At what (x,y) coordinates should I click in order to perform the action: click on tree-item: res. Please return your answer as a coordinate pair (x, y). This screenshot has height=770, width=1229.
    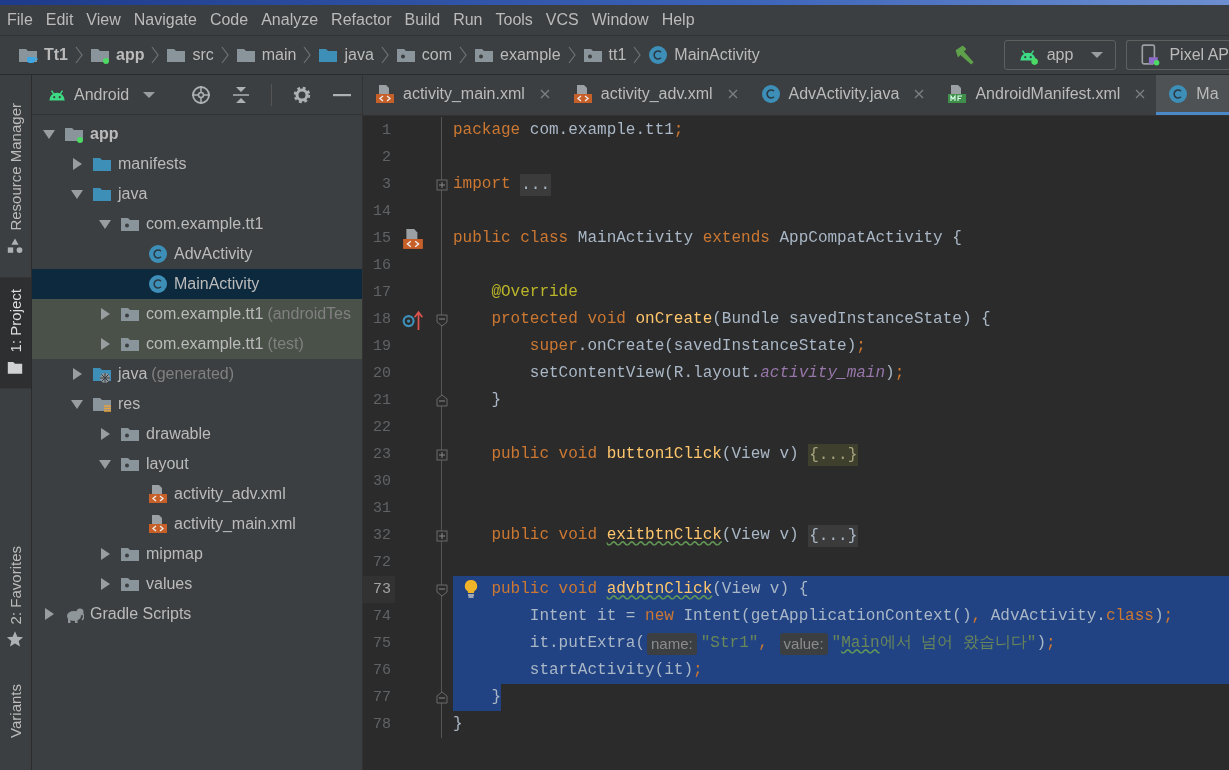
    Looking at the image, I should click on (197, 404).